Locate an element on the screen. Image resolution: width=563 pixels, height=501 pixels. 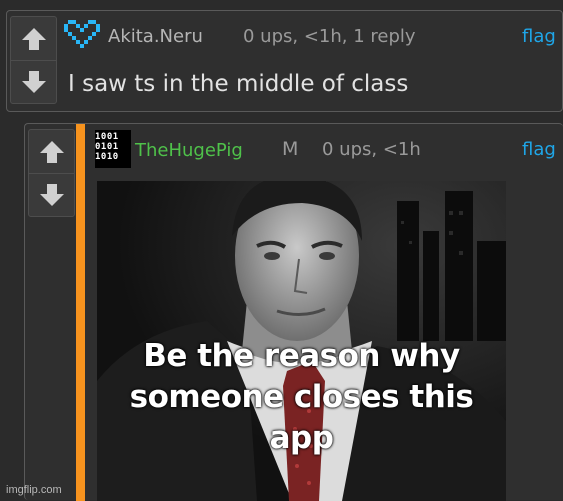
avatar-text-line: 1010 is located at coordinates (107, 157).